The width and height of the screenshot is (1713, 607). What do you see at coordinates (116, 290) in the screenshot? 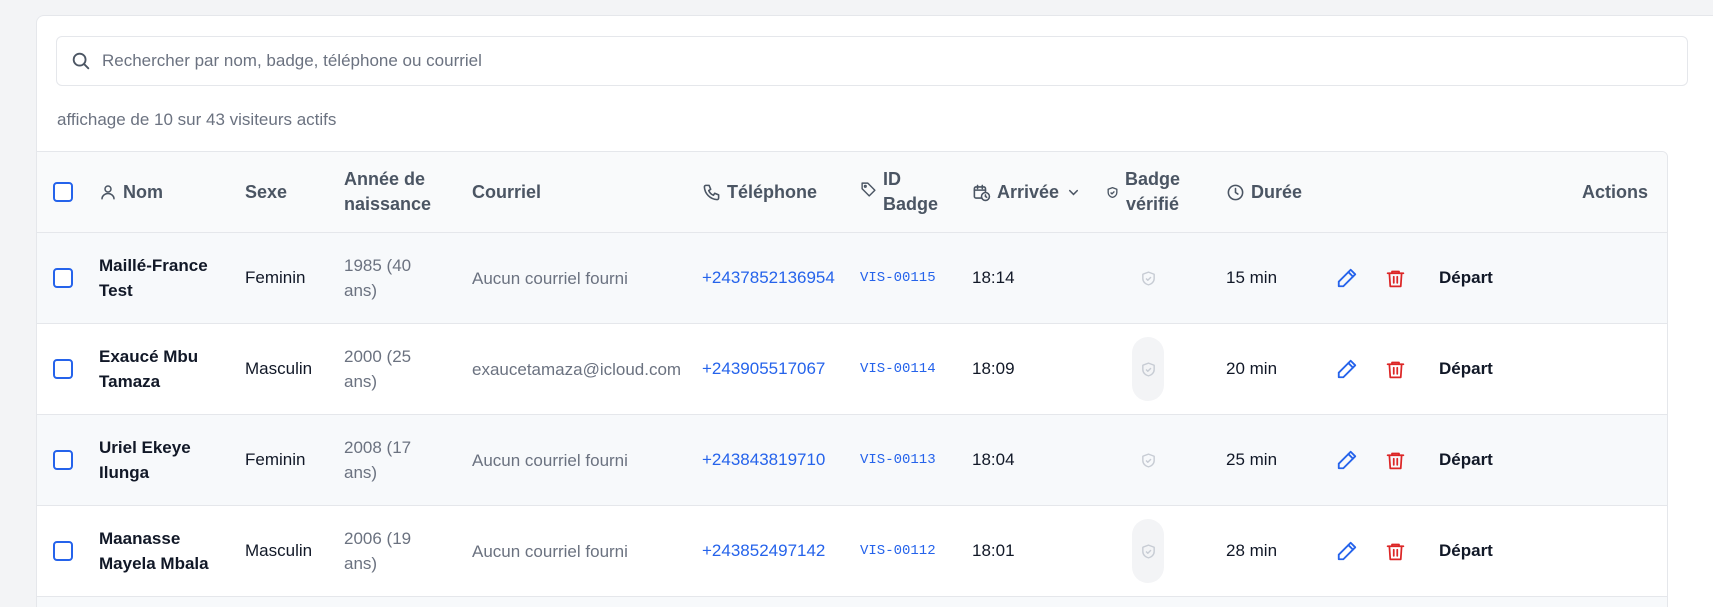
I see `visitor-name-line2: Test` at bounding box center [116, 290].